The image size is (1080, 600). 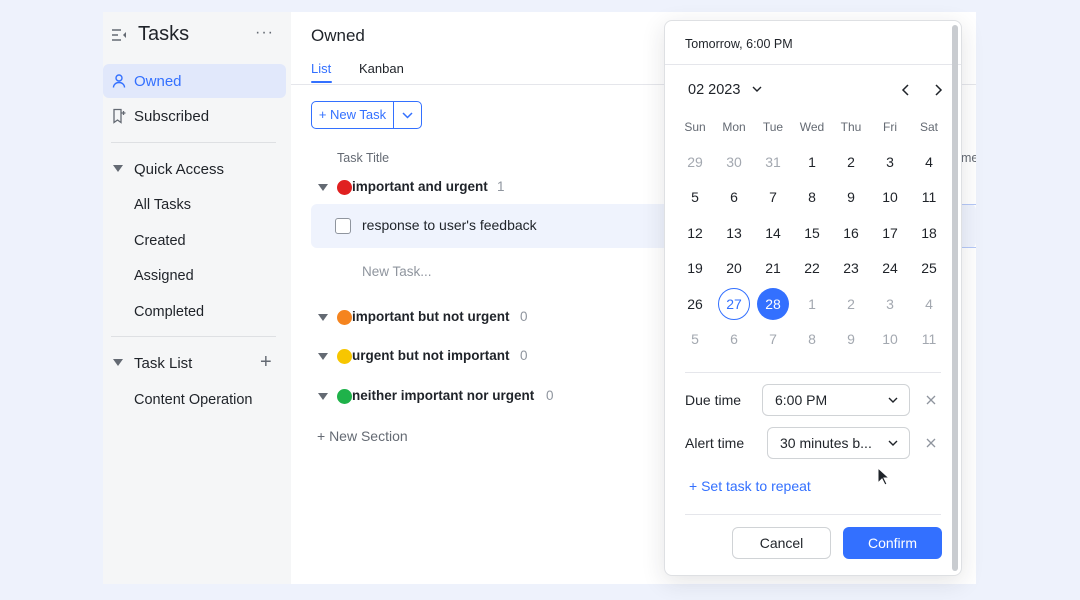 What do you see at coordinates (734, 233) in the screenshot?
I see `calendar-day: 13` at bounding box center [734, 233].